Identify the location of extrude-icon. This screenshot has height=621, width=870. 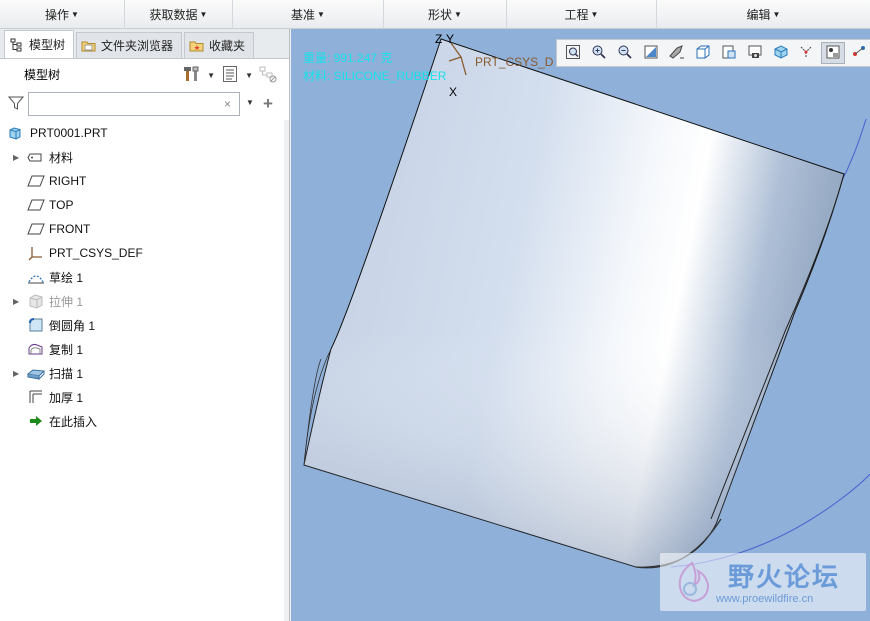
(36, 301).